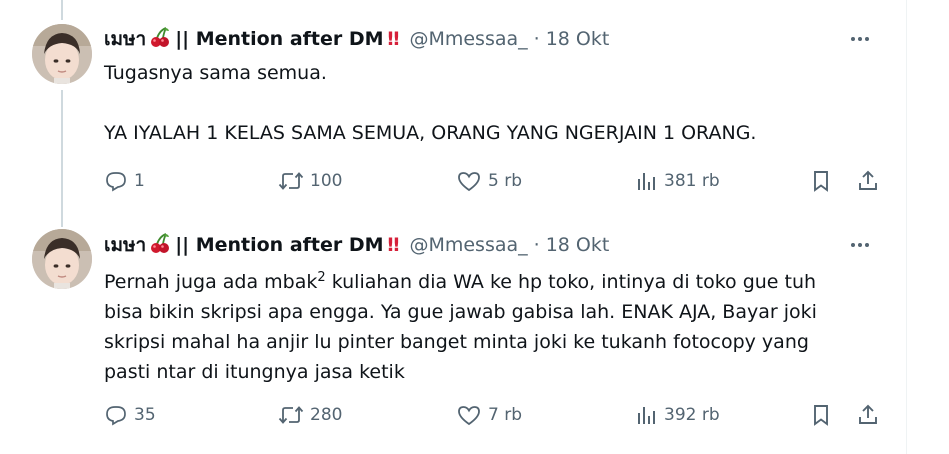 The height and width of the screenshot is (454, 949). What do you see at coordinates (326, 181) in the screenshot?
I see `retweet-count: 100` at bounding box center [326, 181].